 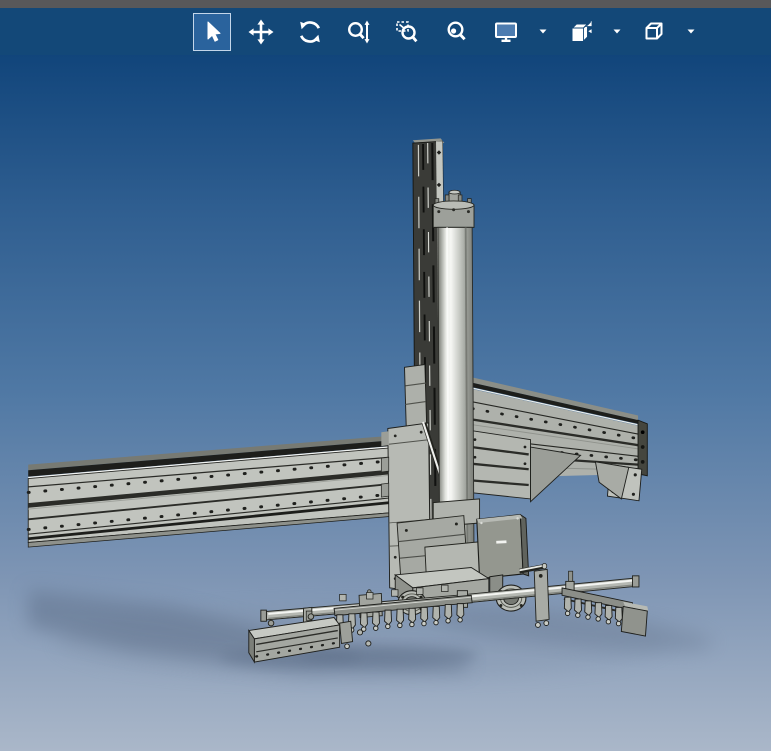 I want to click on orbit-icon, so click(x=310, y=32).